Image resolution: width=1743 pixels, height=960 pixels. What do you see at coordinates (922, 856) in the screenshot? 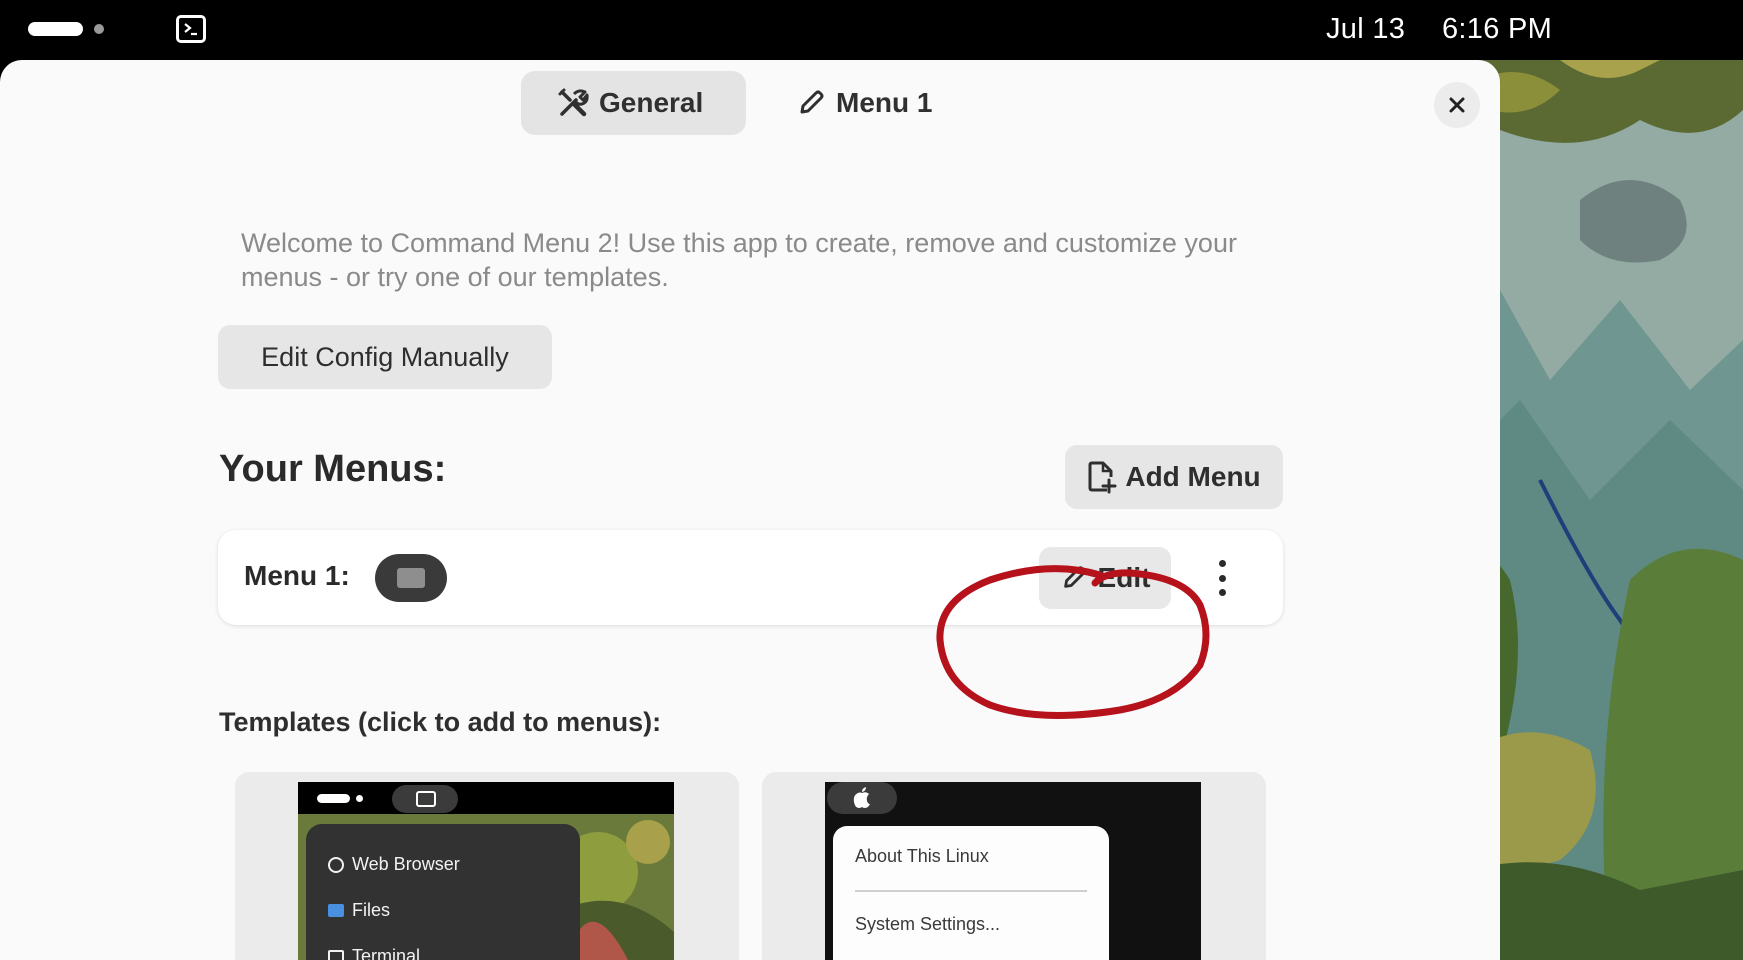
I see `template-item: About This Linux` at bounding box center [922, 856].